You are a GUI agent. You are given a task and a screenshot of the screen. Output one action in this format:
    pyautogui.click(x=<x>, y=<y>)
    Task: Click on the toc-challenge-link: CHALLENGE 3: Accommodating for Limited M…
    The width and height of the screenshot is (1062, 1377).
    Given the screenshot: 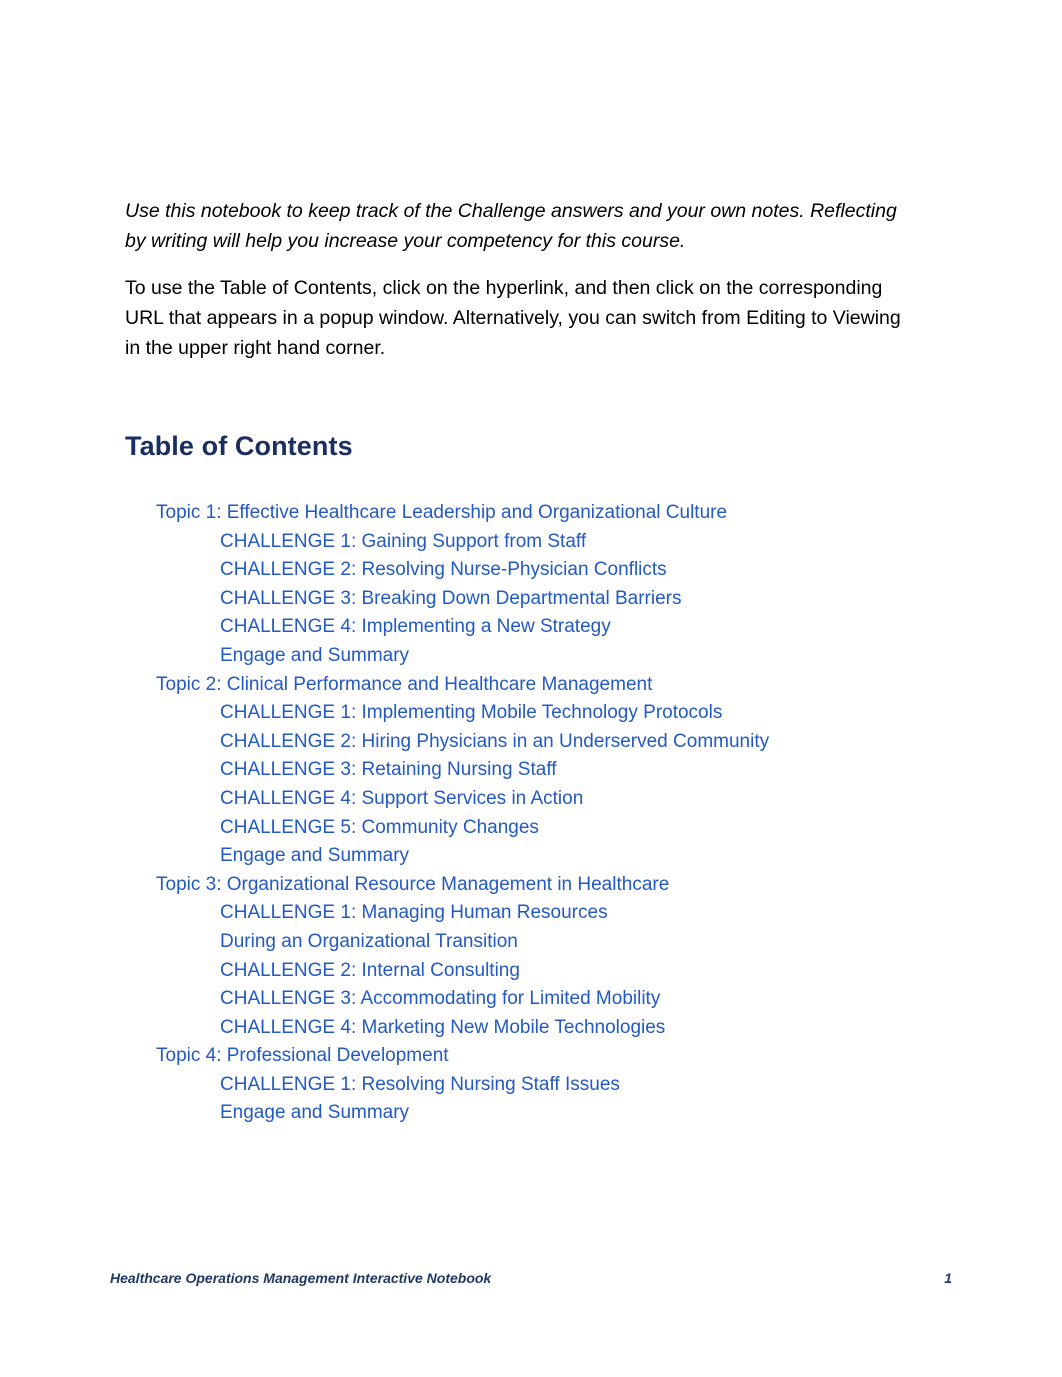 What is the action you would take?
    pyautogui.click(x=531, y=999)
    